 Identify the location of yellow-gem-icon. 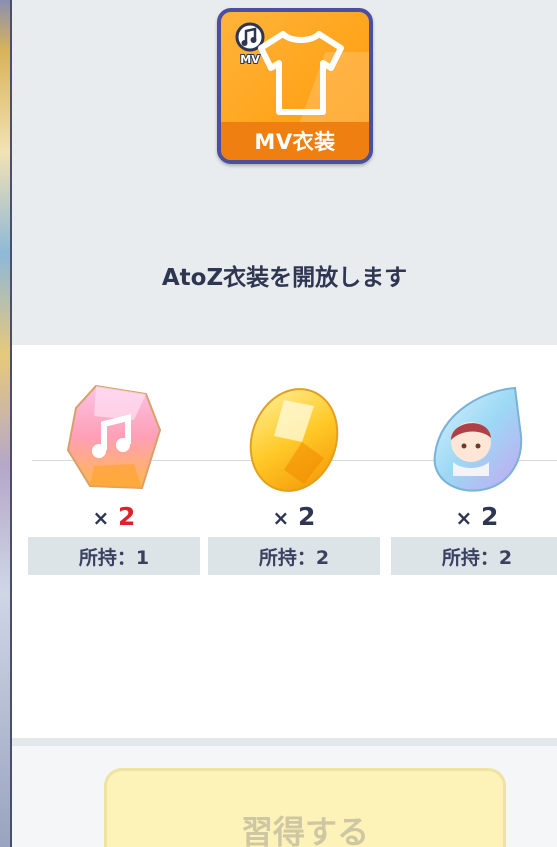
(294, 440).